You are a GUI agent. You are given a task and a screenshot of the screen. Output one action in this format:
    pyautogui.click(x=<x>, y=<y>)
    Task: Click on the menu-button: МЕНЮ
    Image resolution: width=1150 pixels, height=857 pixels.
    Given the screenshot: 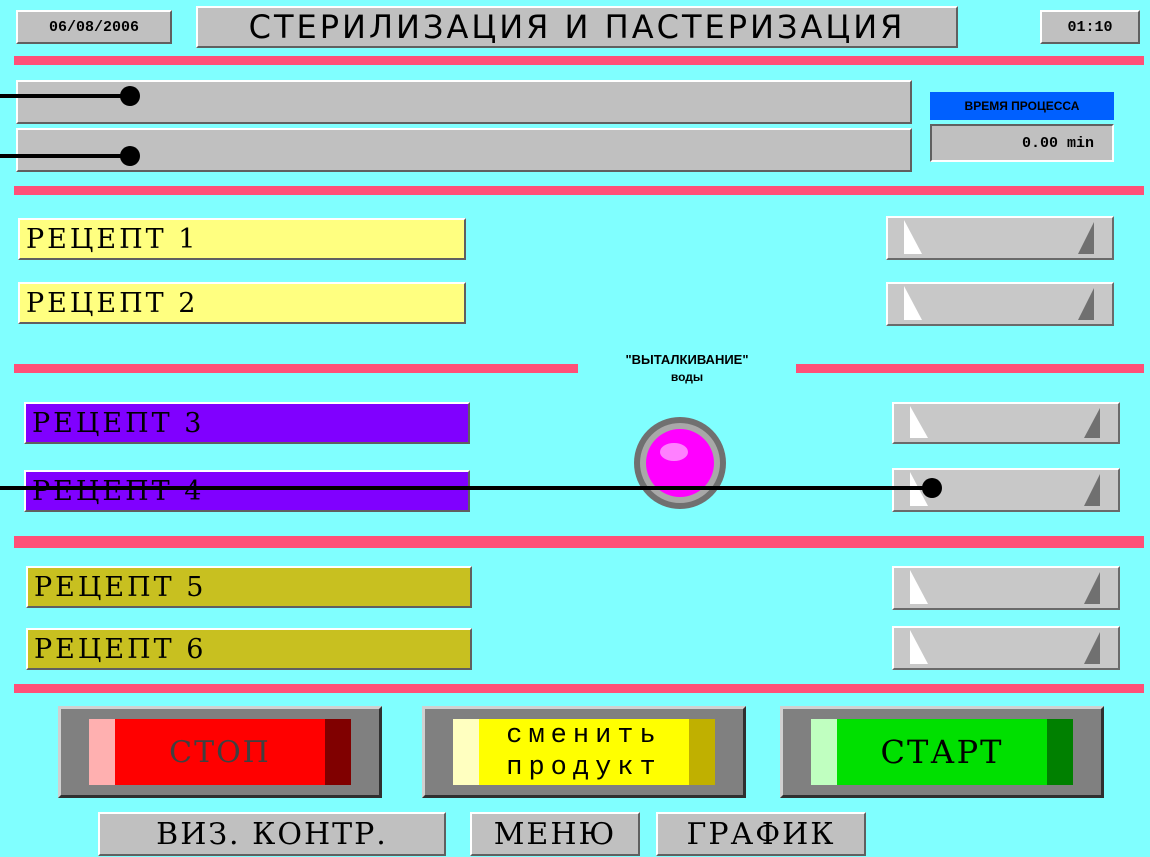 What is the action you would take?
    pyautogui.click(x=555, y=834)
    